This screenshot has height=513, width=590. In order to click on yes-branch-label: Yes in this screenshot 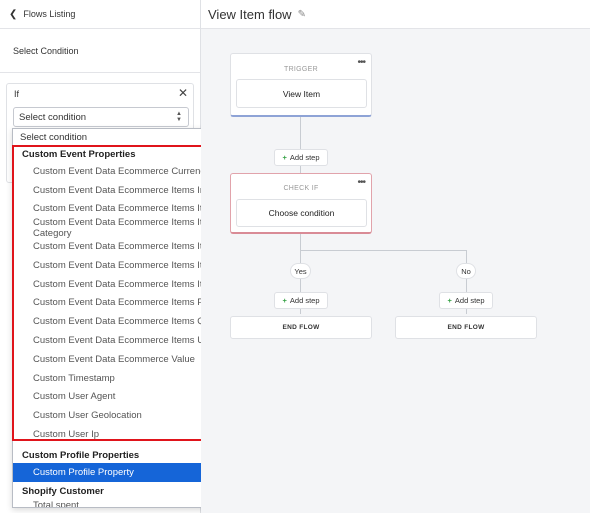, I will do `click(300, 271)`.